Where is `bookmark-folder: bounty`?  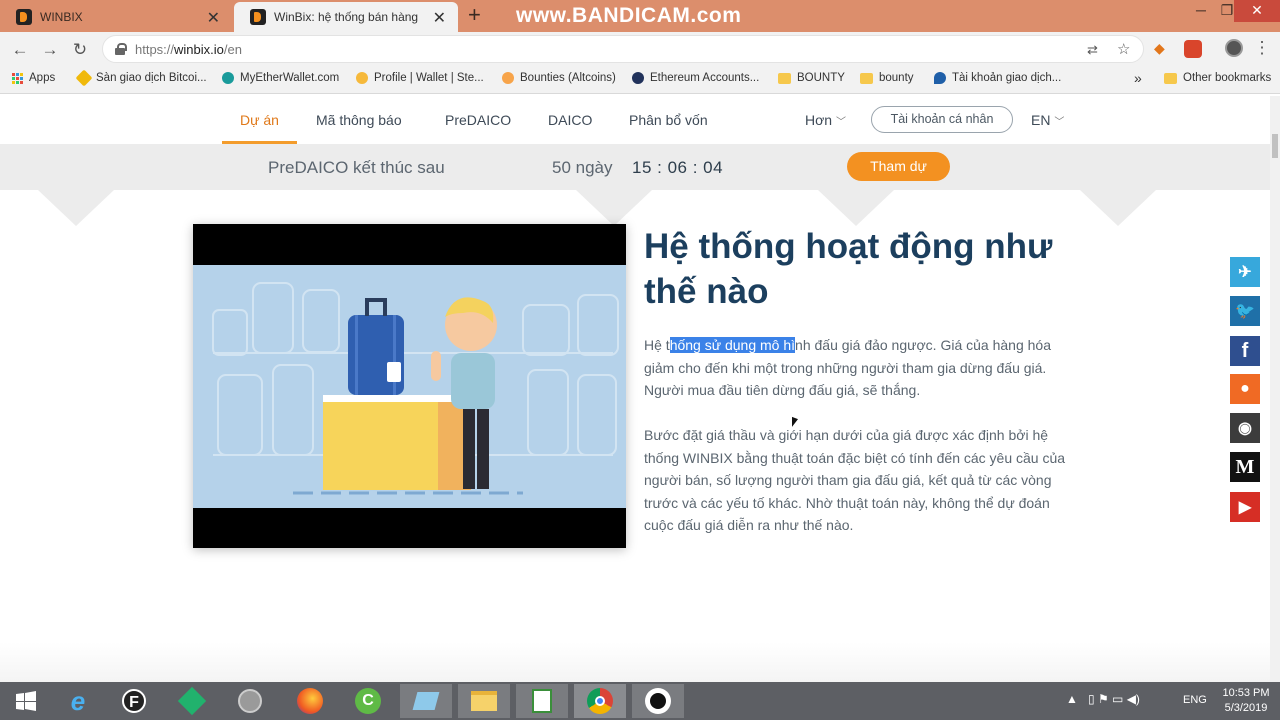
bookmark-folder: bounty is located at coordinates (887, 78).